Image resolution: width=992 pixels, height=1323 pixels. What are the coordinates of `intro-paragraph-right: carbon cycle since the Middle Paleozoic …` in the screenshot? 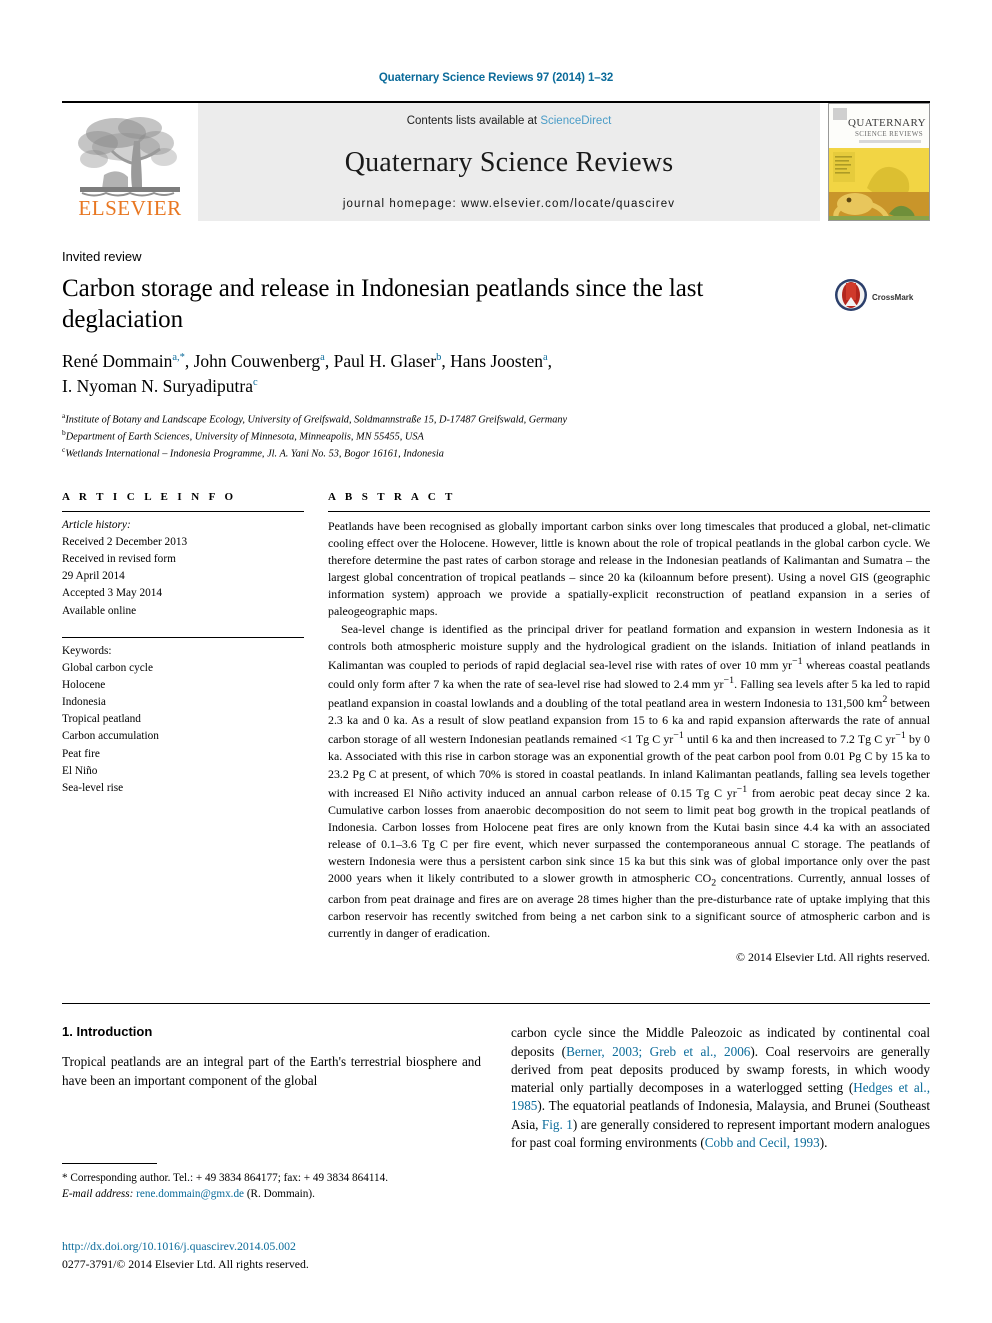 It's located at (720, 1087).